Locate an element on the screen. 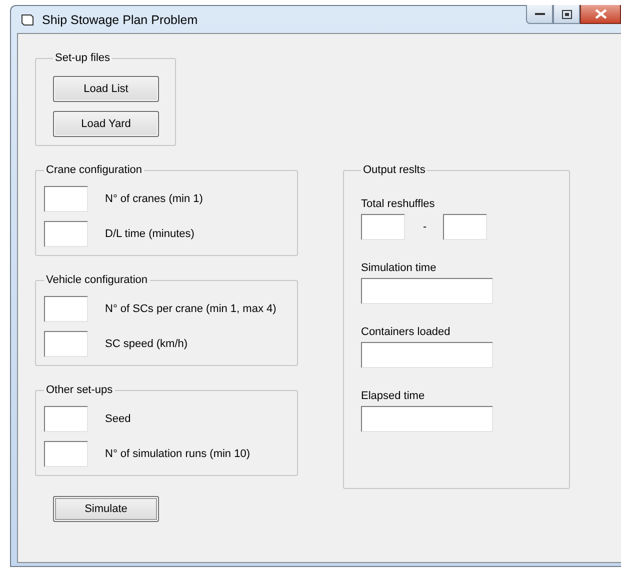  group-title: Set-up files is located at coordinates (83, 58).